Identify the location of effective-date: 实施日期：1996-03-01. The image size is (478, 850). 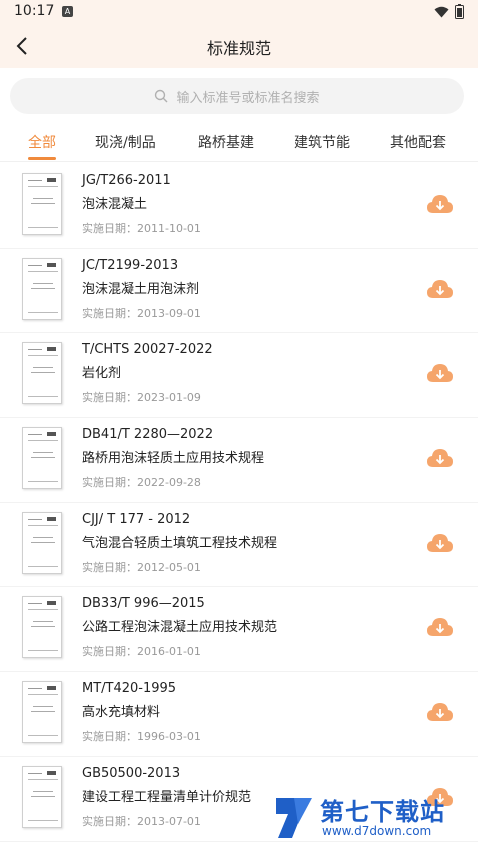
(141, 736).